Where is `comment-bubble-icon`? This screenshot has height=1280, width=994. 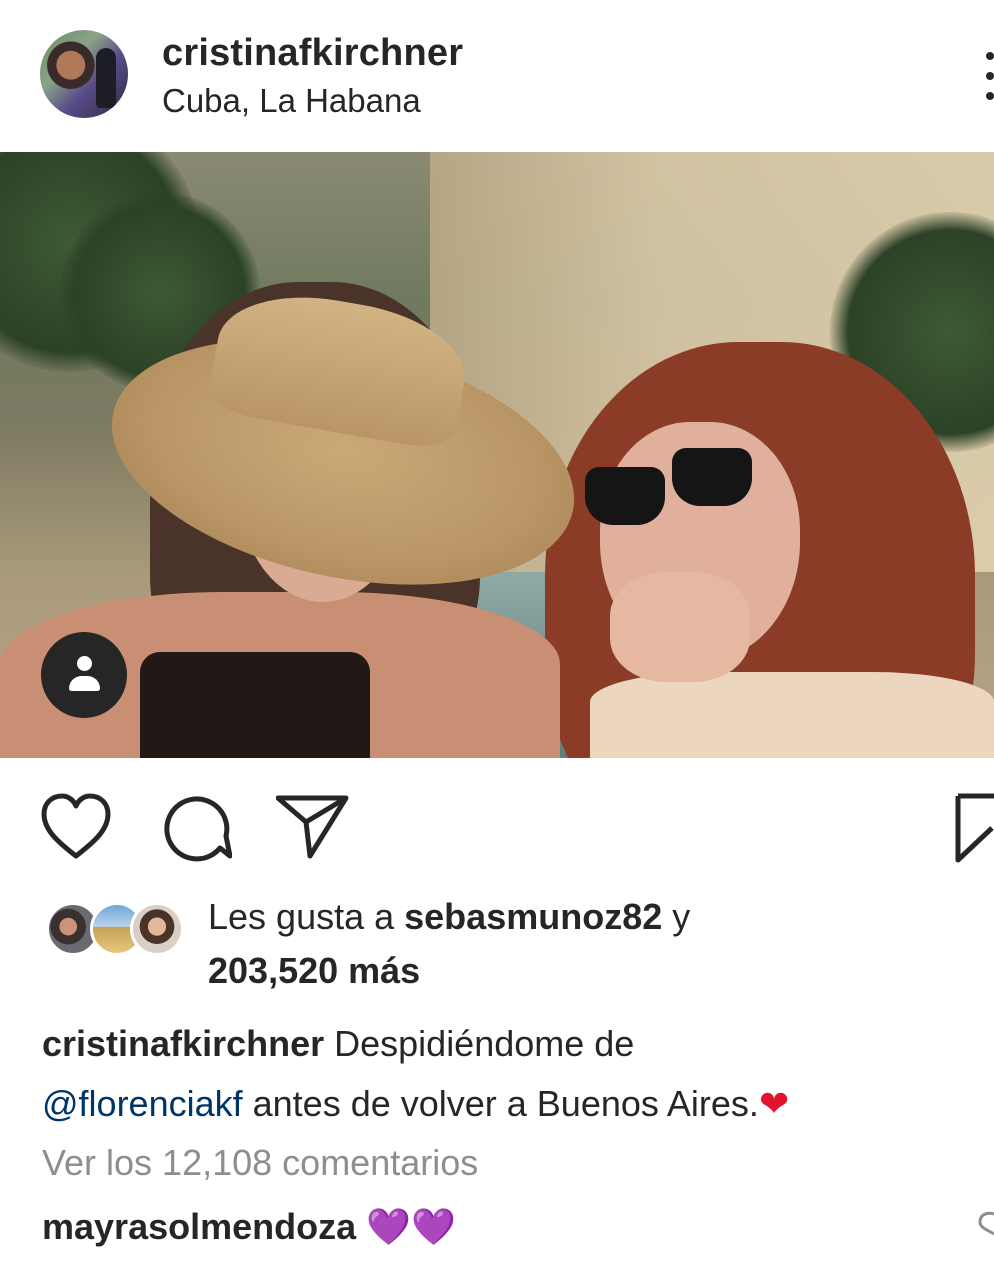 comment-bubble-icon is located at coordinates (196, 827).